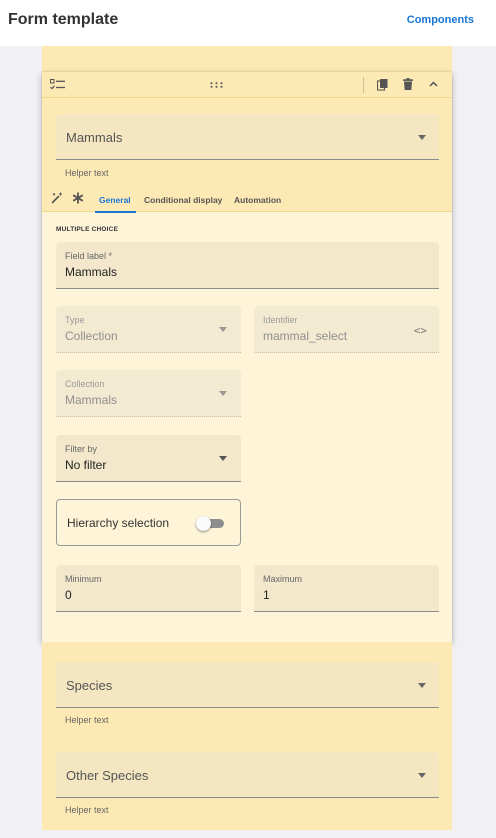 This screenshot has height=838, width=496. I want to click on type-value: Collection, so click(91, 336).